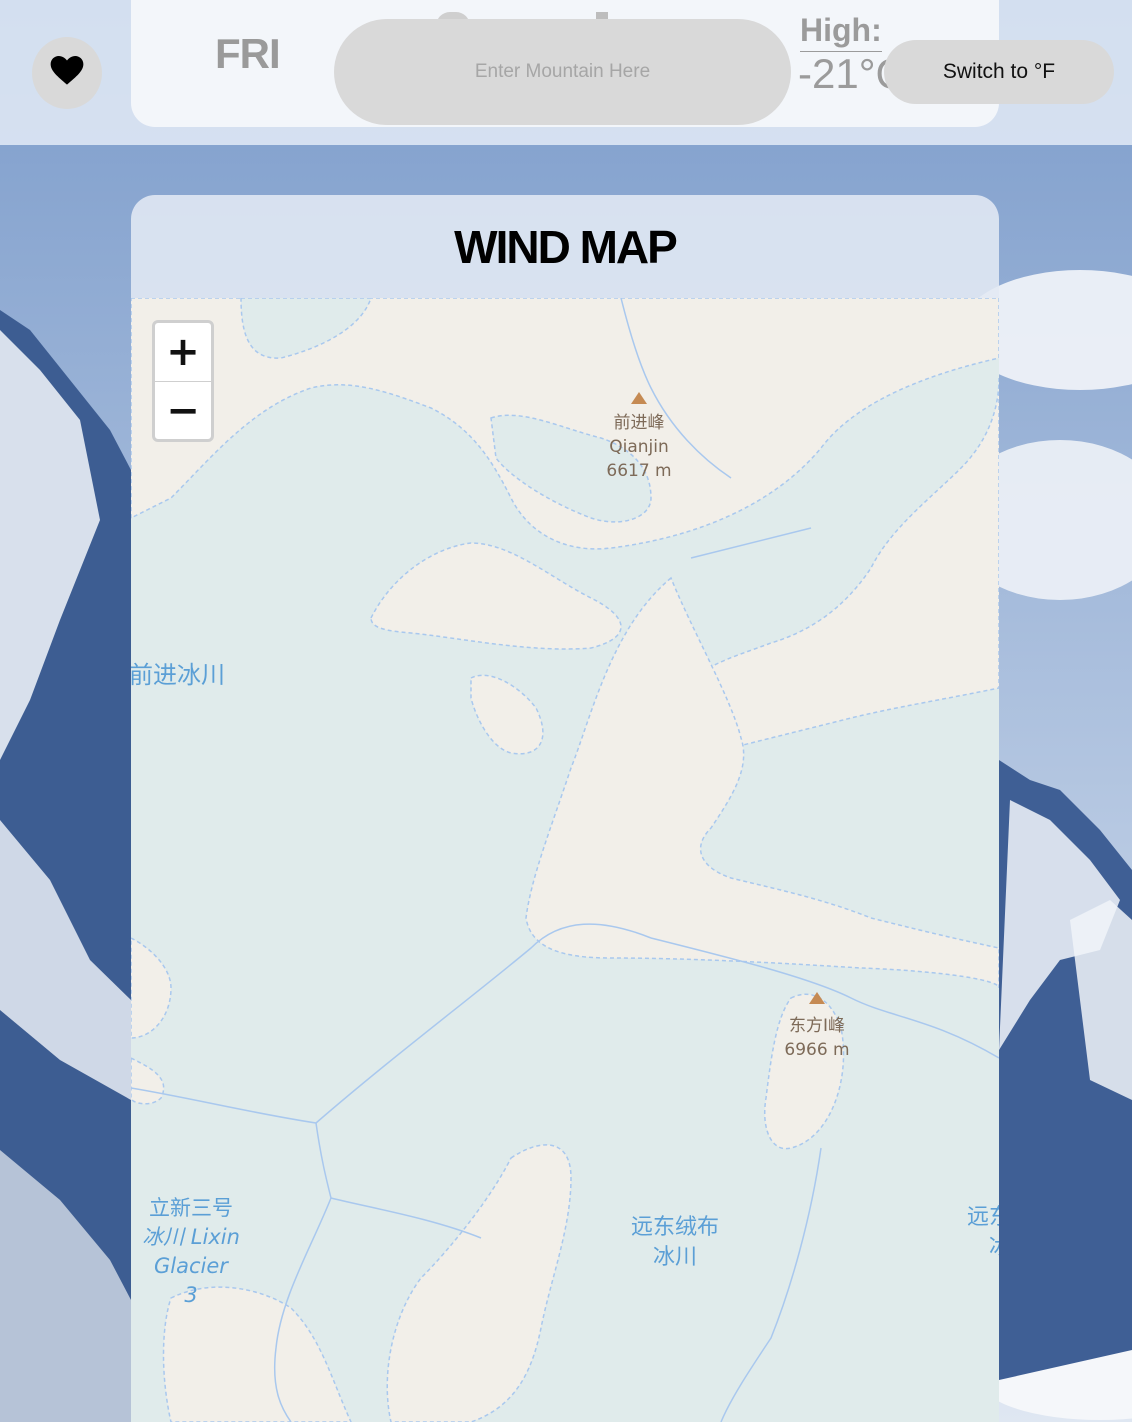 The width and height of the screenshot is (1132, 1422). I want to click on zoom-in-button: +, so click(183, 352).